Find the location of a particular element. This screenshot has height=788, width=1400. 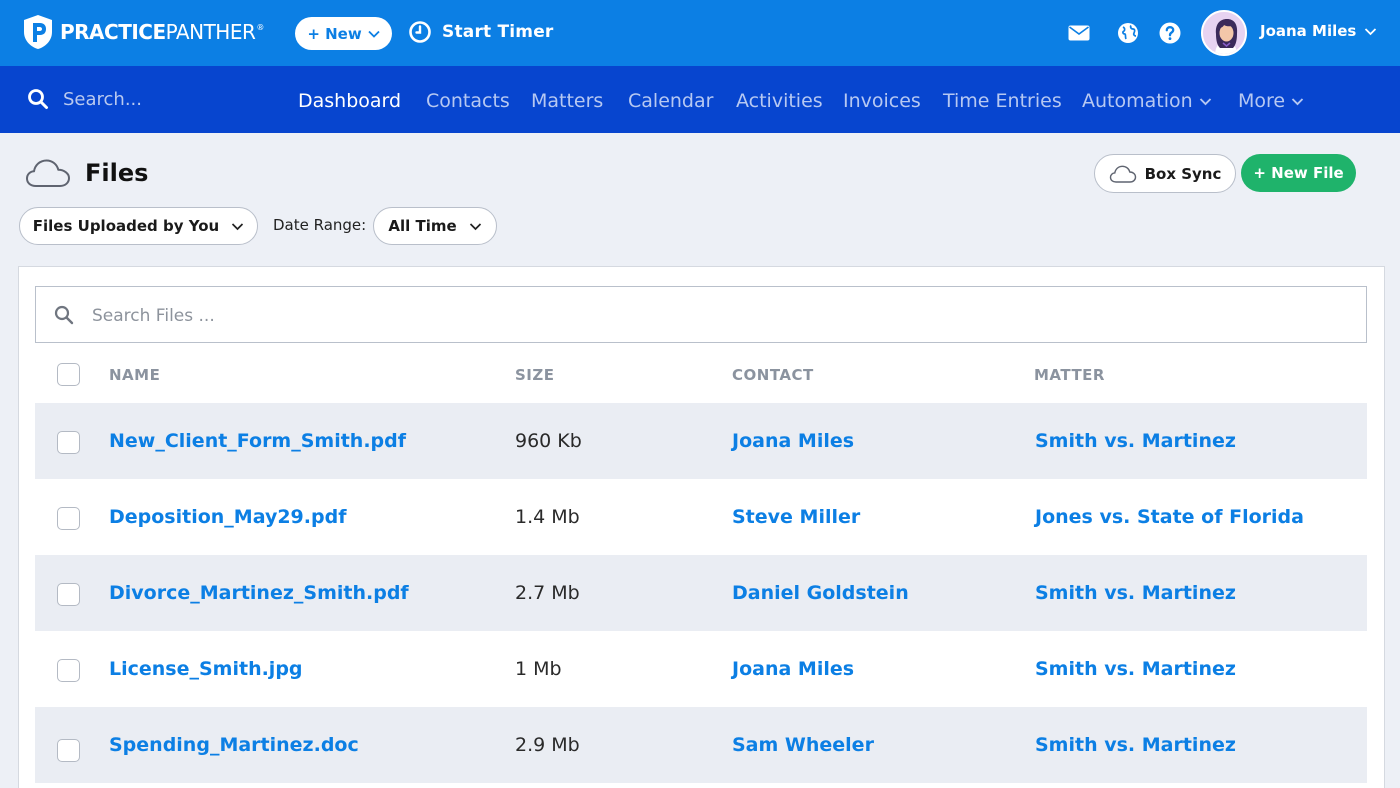

page-title: Files is located at coordinates (117, 173).